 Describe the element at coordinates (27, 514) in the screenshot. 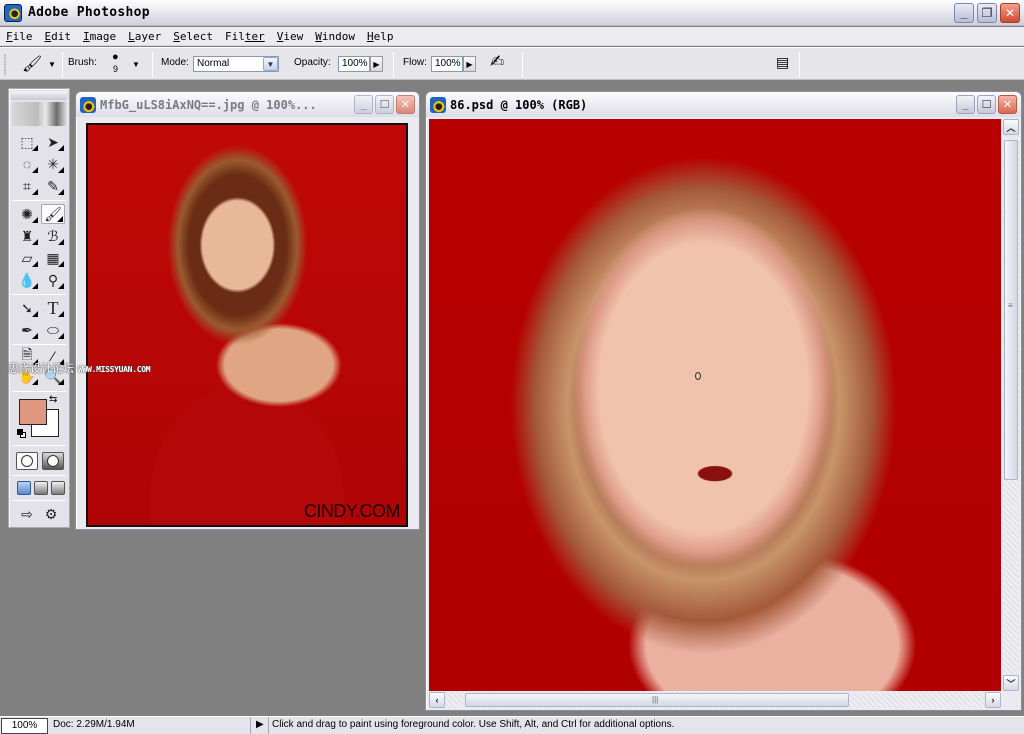

I see `jump-to-imageready-icon: ⇨` at that location.